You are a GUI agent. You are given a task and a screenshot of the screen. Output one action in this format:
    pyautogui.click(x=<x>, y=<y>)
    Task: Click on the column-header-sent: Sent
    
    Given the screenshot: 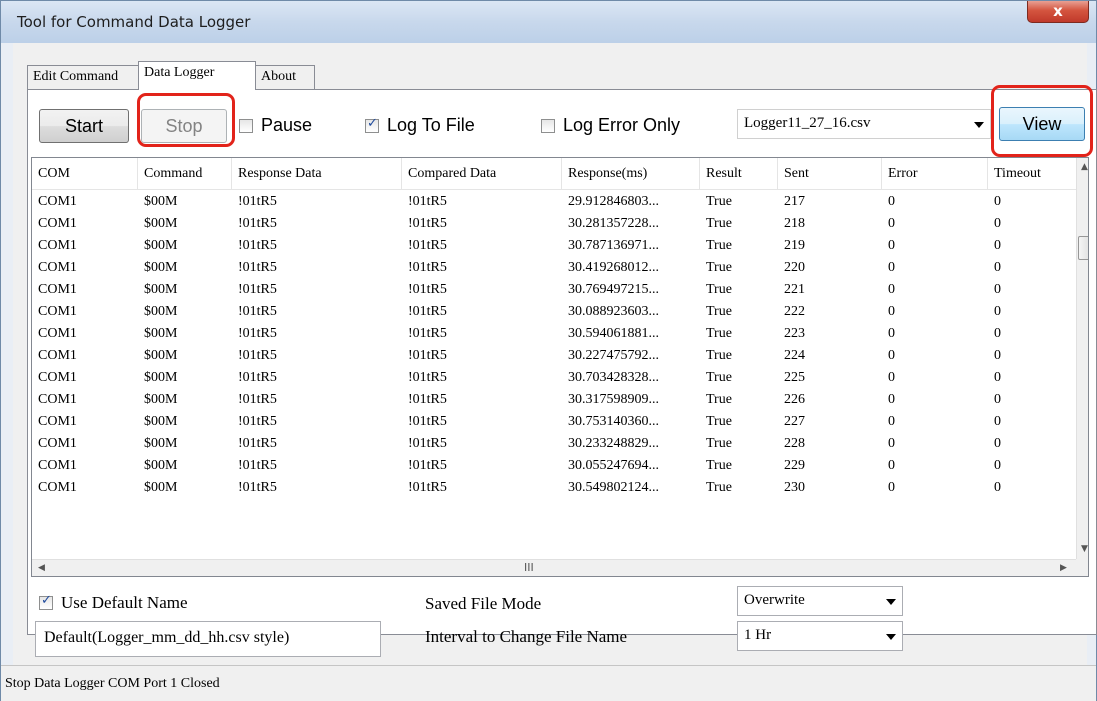 What is the action you would take?
    pyautogui.click(x=830, y=174)
    